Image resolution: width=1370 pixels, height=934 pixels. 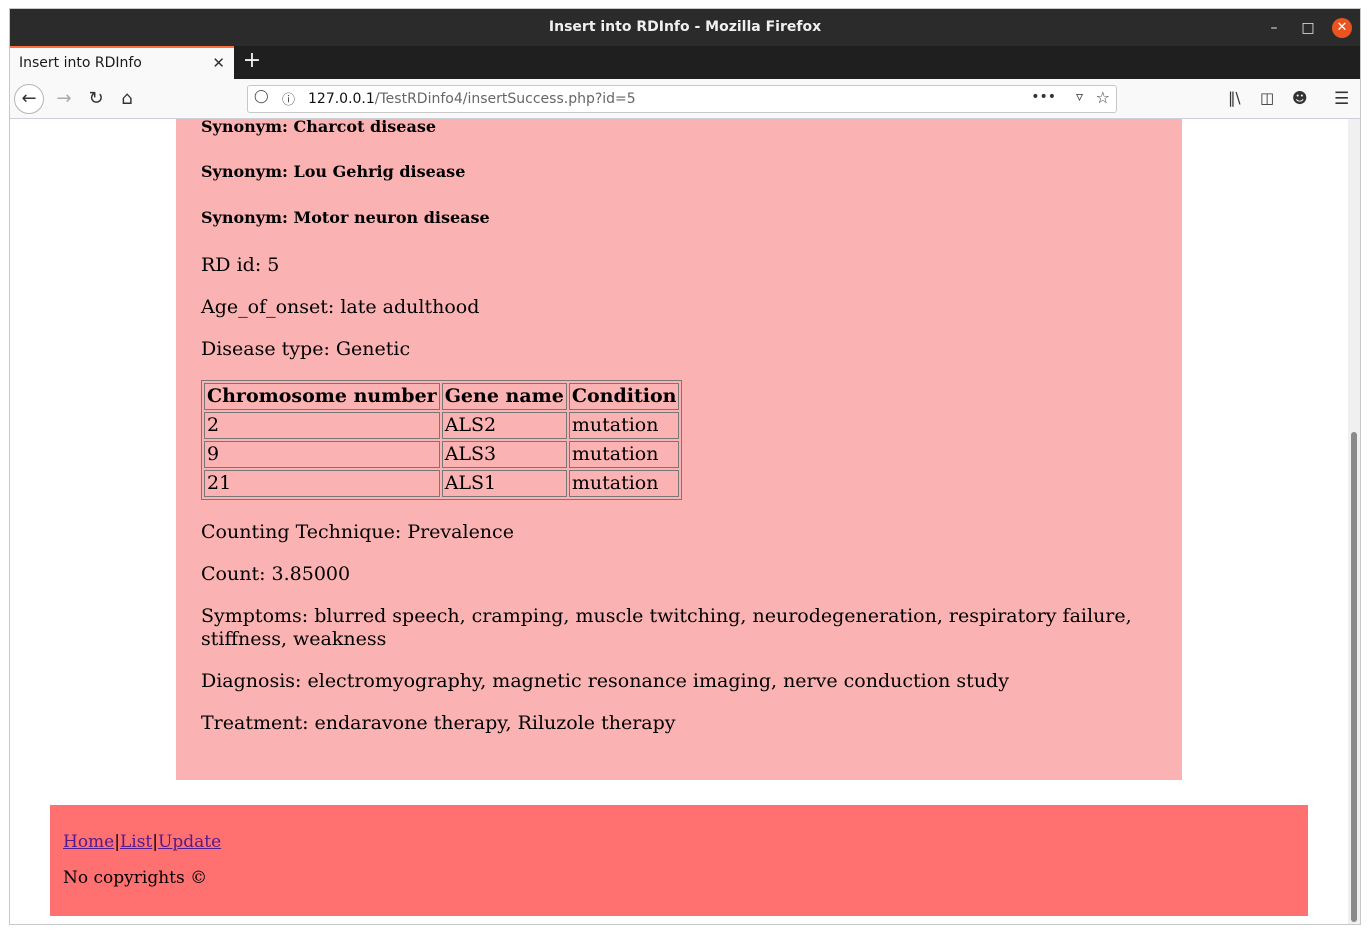 I want to click on reload-icon: ↻, so click(x=96, y=99).